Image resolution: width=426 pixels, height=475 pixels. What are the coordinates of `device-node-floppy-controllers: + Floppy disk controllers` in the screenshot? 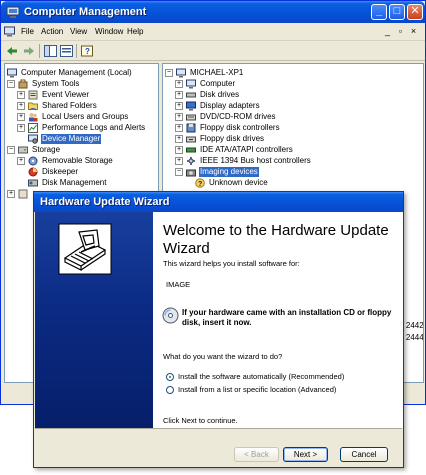 It's located at (228, 127).